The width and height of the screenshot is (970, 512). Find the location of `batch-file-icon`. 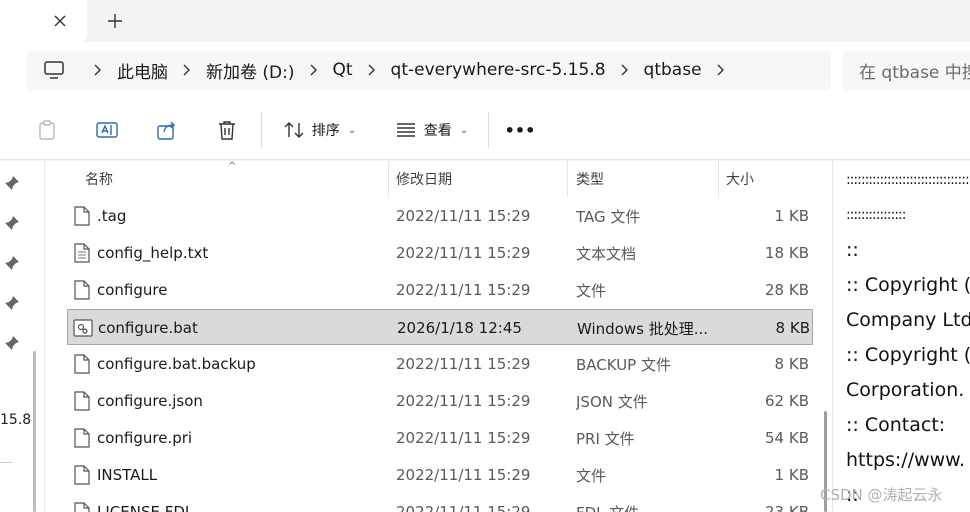

batch-file-icon is located at coordinates (83, 328).